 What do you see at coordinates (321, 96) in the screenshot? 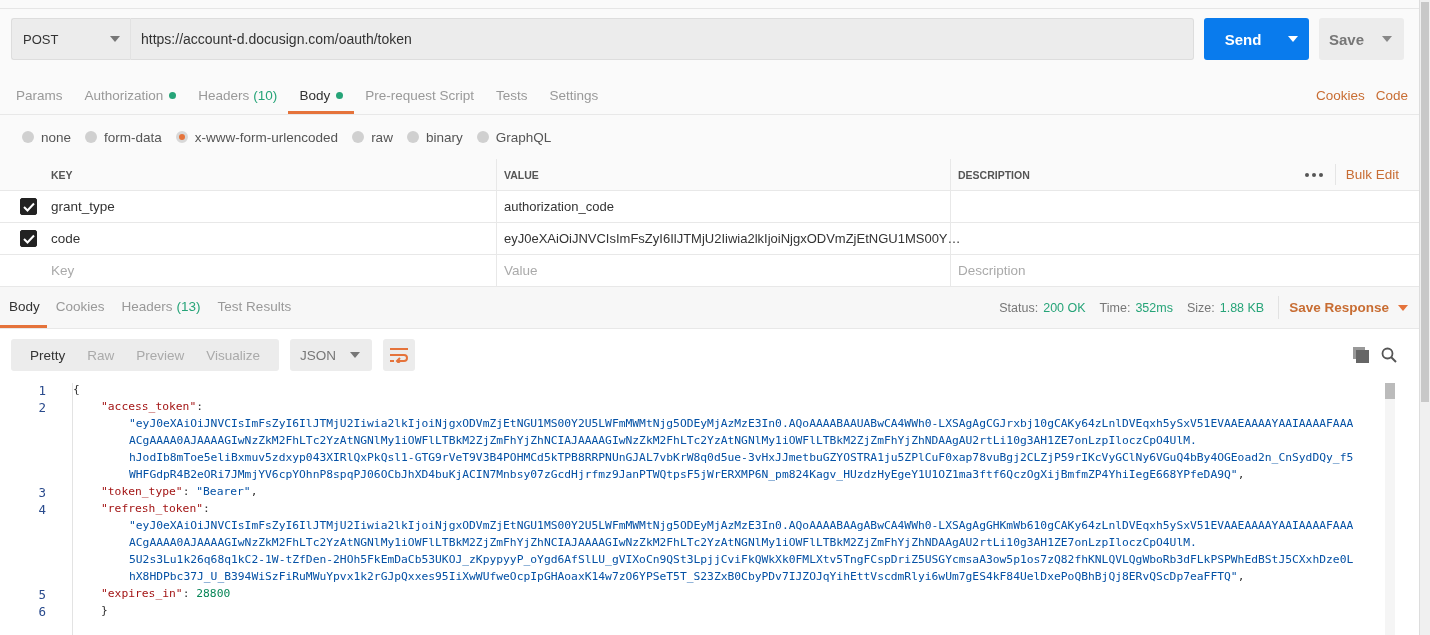
I see `request-tab: Body` at bounding box center [321, 96].